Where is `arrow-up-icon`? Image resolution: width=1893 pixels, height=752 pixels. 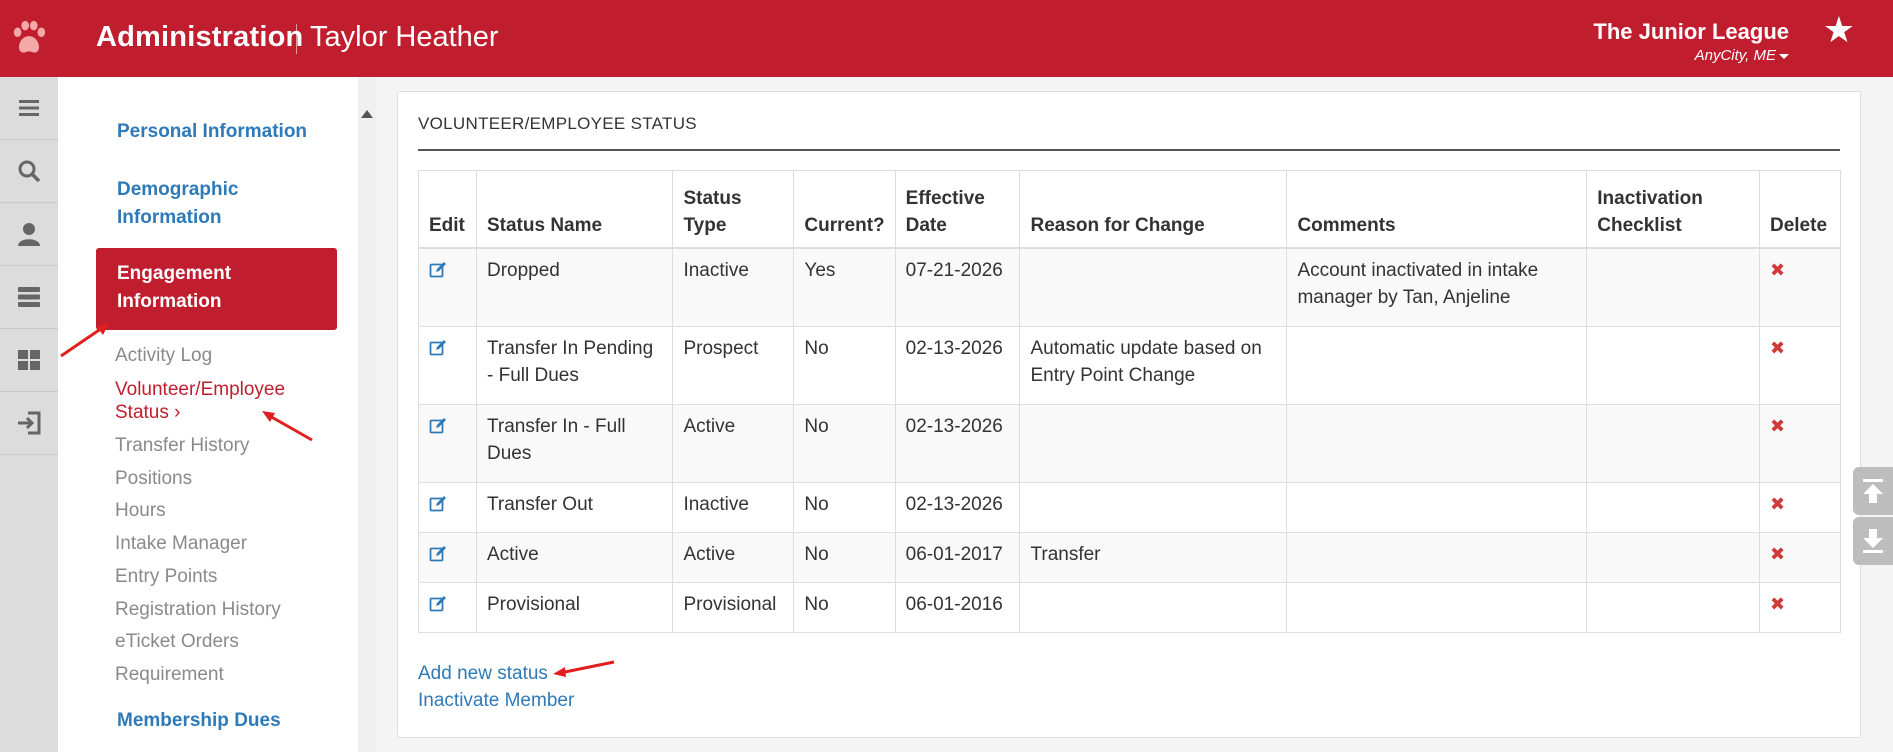
arrow-up-icon is located at coordinates (1873, 491).